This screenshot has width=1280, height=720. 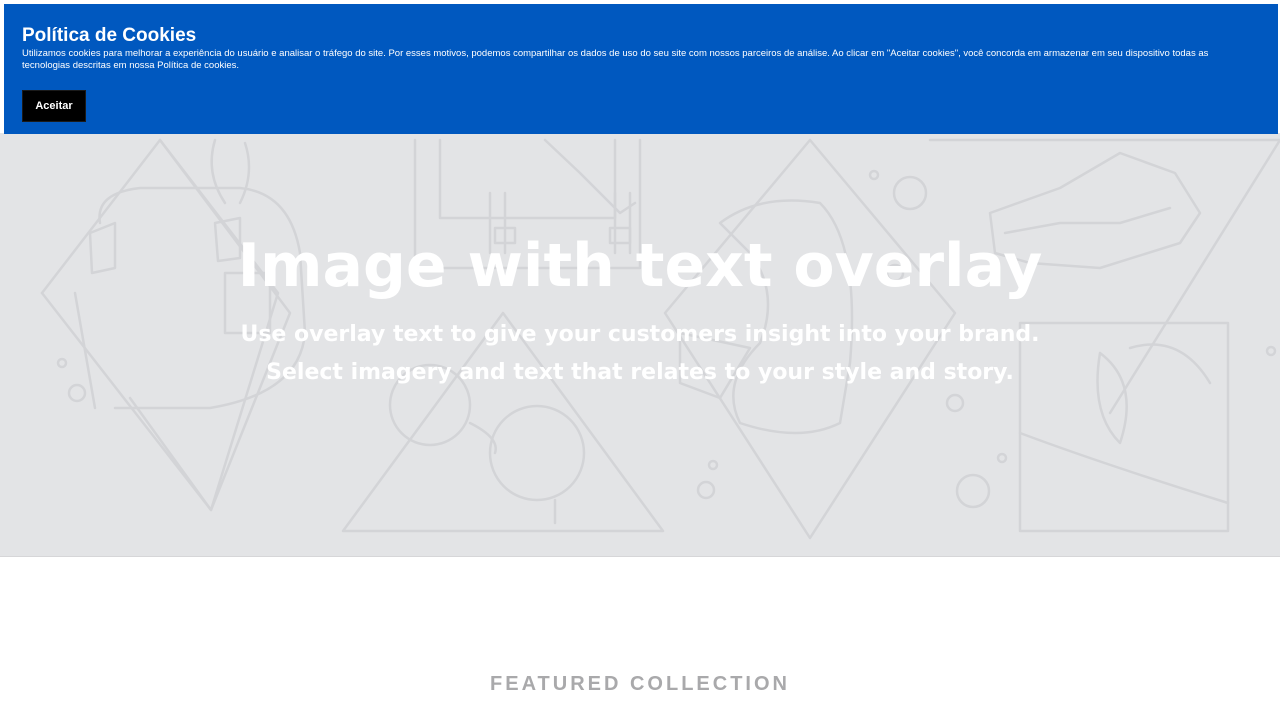 I want to click on featured-collection-title: FEATURED COLLECTION, so click(x=640, y=684).